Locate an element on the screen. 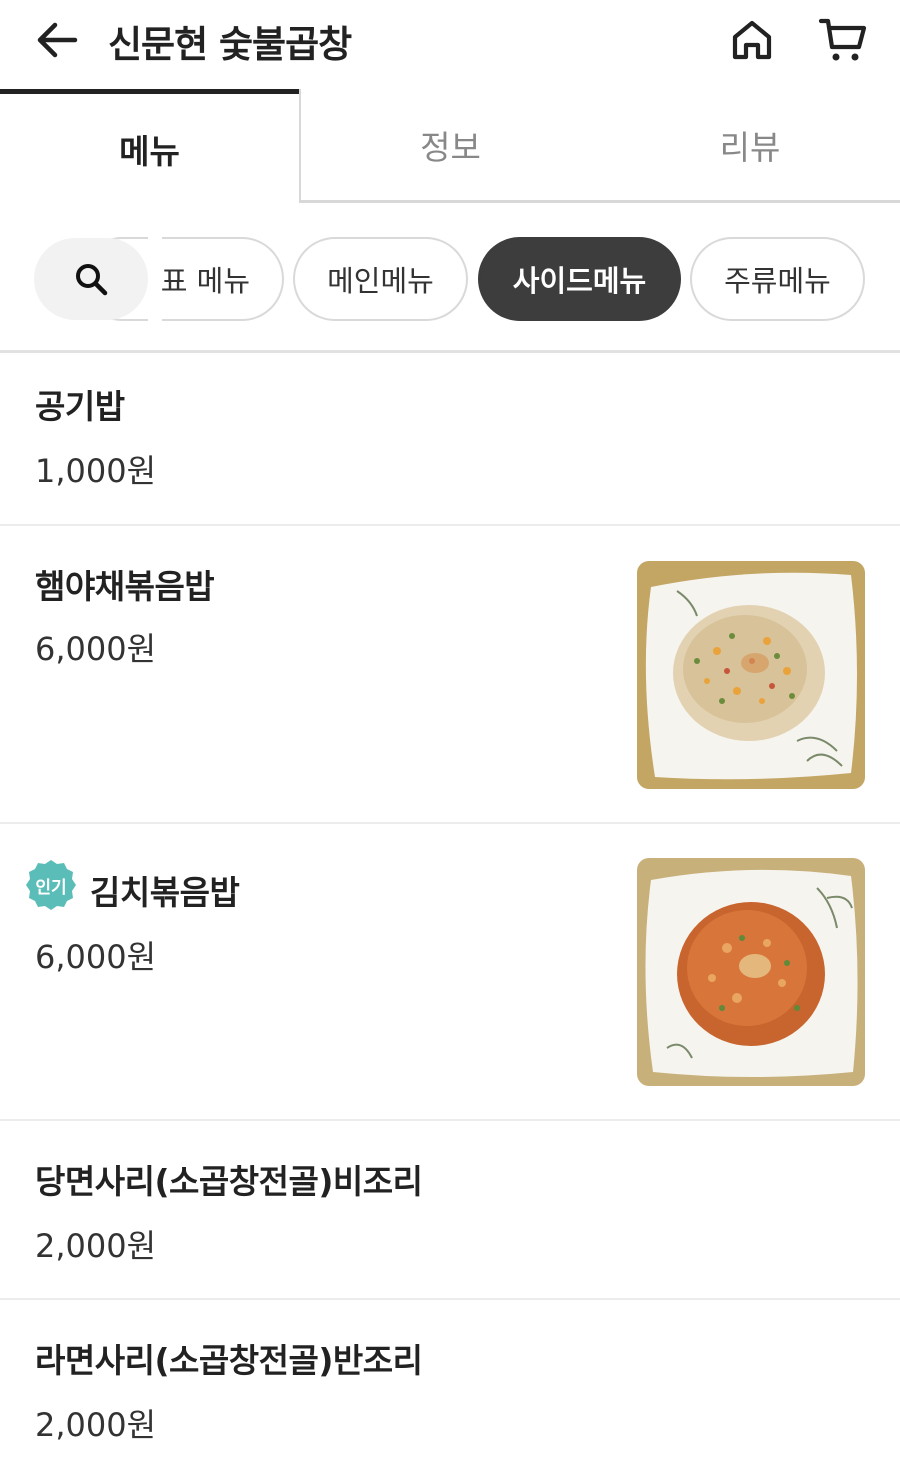 The height and width of the screenshot is (1468, 900). menu-item: 공기밥 1,000원 is located at coordinates (450, 441).